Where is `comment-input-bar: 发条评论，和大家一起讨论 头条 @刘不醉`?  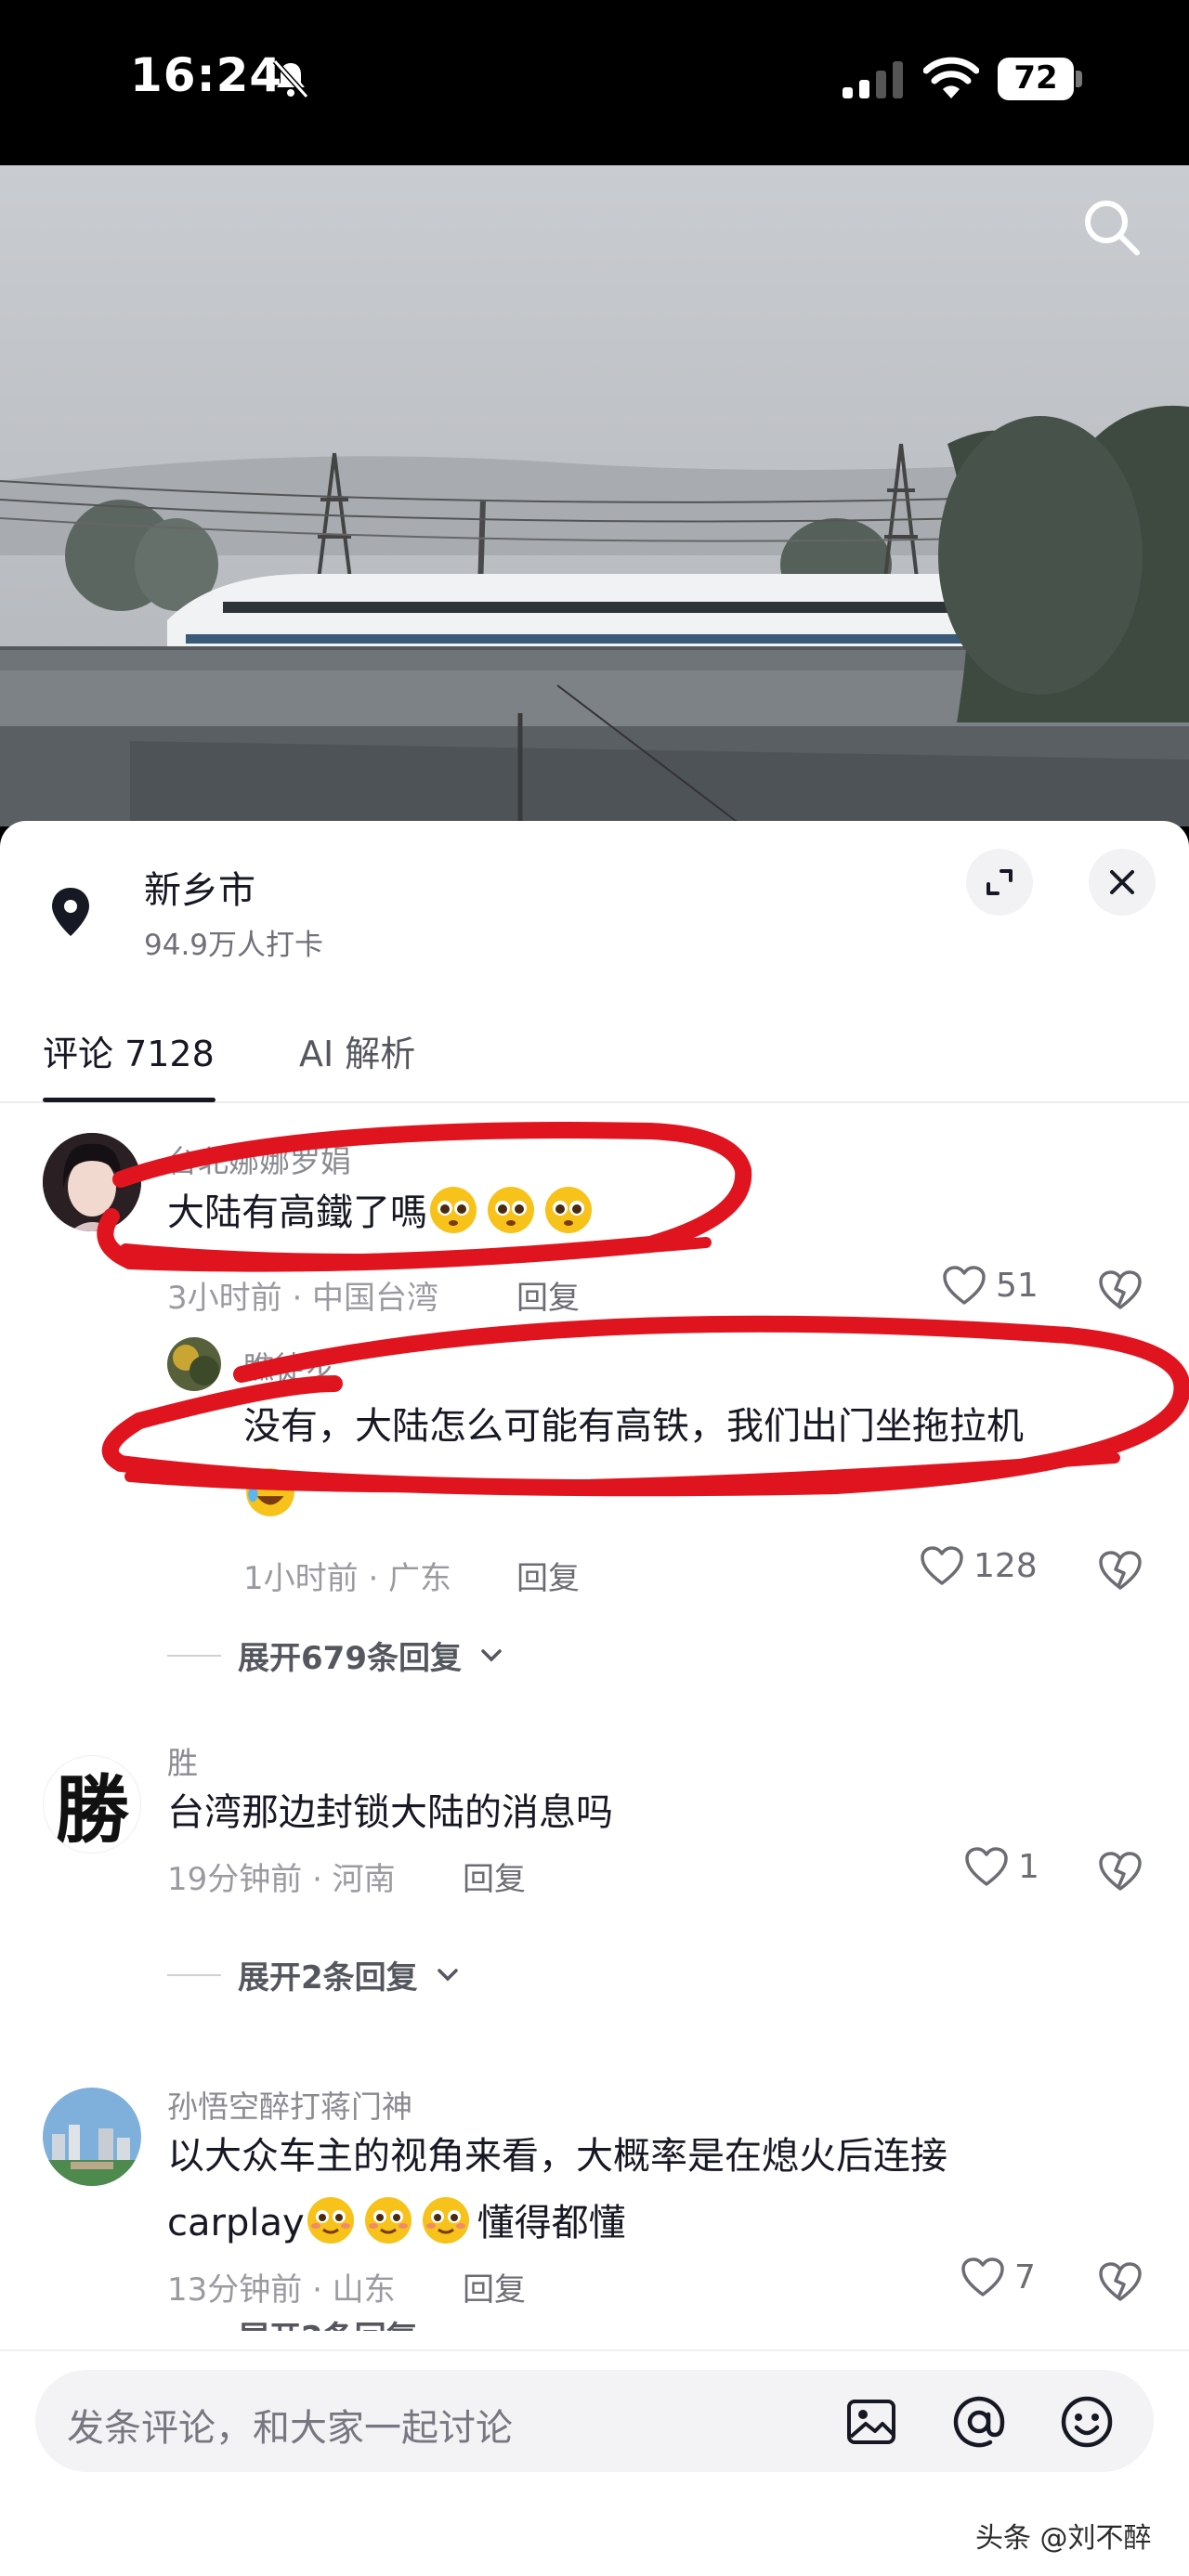
comment-input-bar: 发条评论，和大家一起讨论 头条 @刘不醉 is located at coordinates (594, 2462).